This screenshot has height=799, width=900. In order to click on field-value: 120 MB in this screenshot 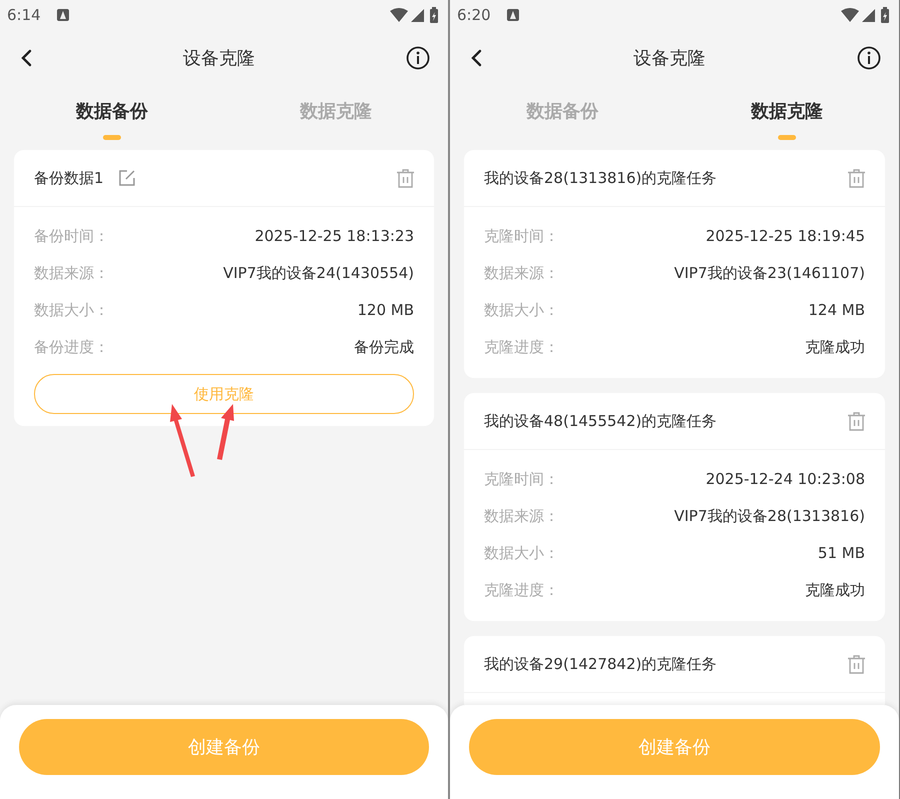, I will do `click(385, 311)`.